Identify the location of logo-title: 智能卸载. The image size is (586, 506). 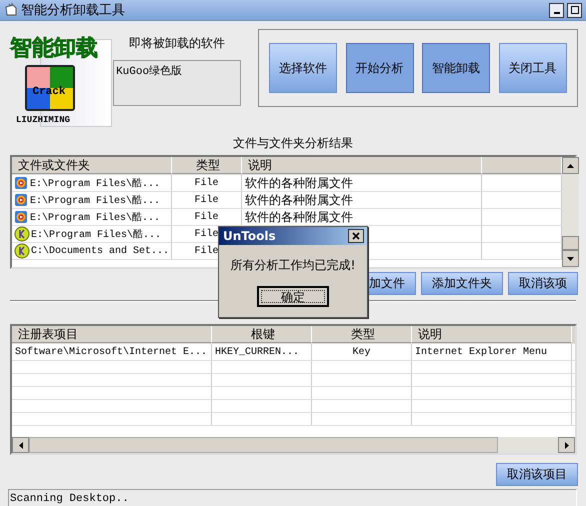
(54, 49).